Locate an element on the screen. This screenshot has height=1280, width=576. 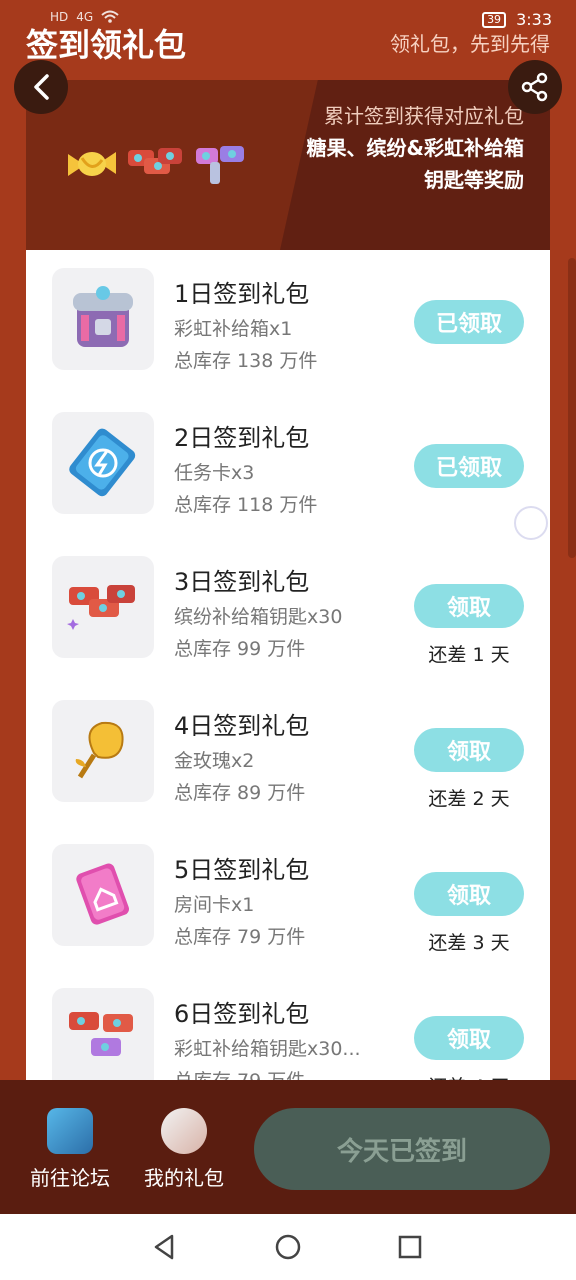
nav-home-icon is located at coordinates (288, 1247).